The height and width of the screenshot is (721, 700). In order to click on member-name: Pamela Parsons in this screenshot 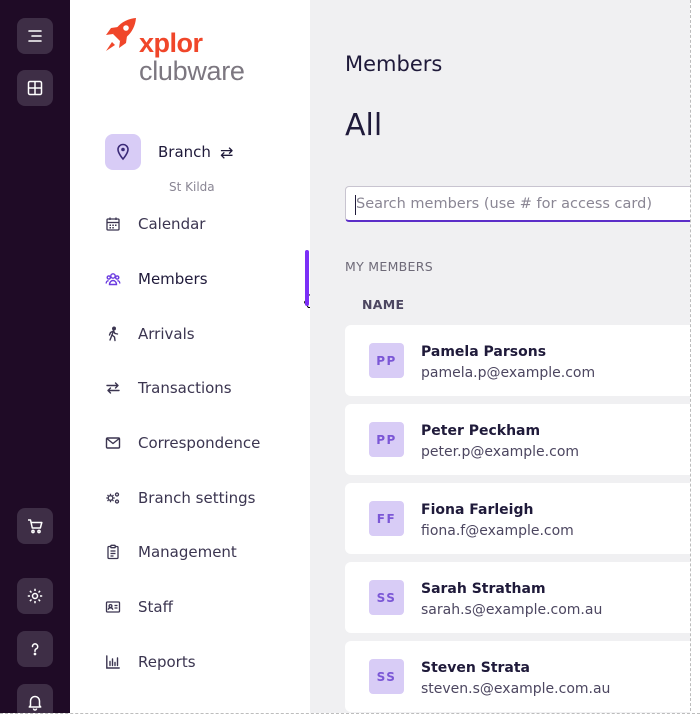, I will do `click(484, 352)`.